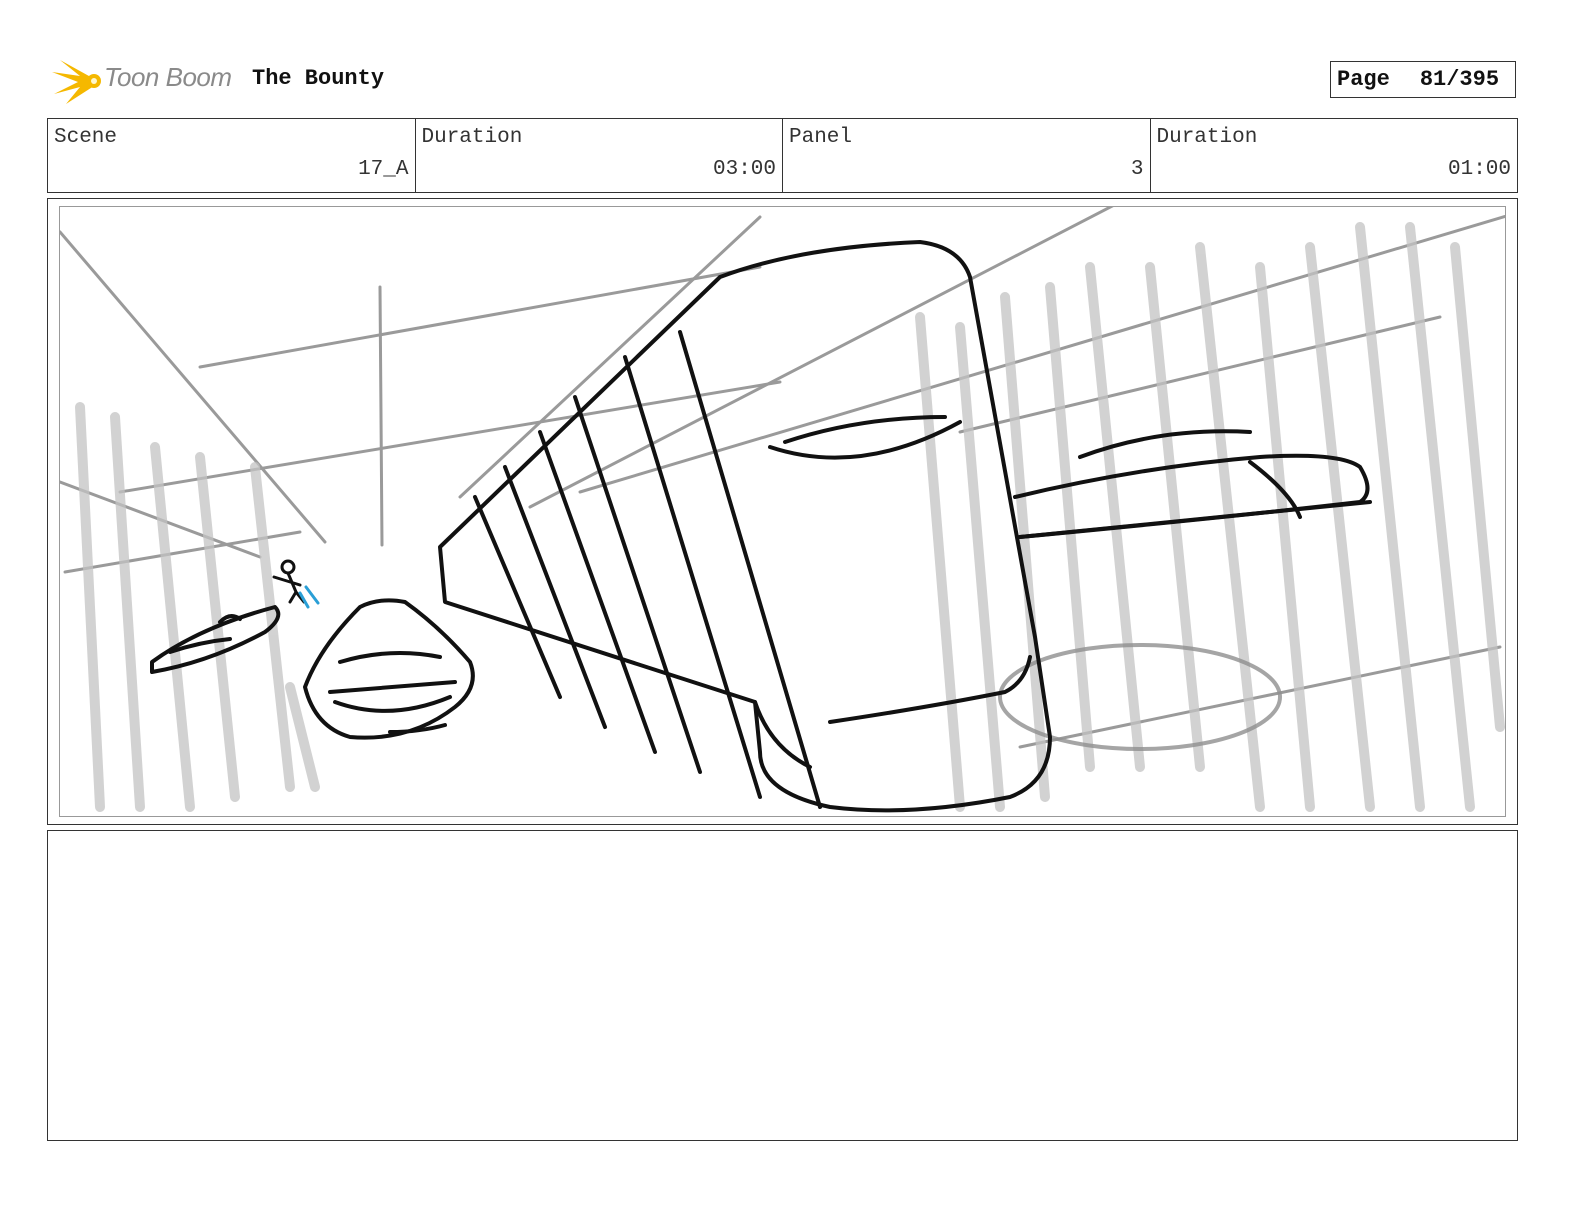 Image resolution: width=1584 pixels, height=1224 pixels. What do you see at coordinates (168, 77) in the screenshot?
I see `logo-text: Toon Boom` at bounding box center [168, 77].